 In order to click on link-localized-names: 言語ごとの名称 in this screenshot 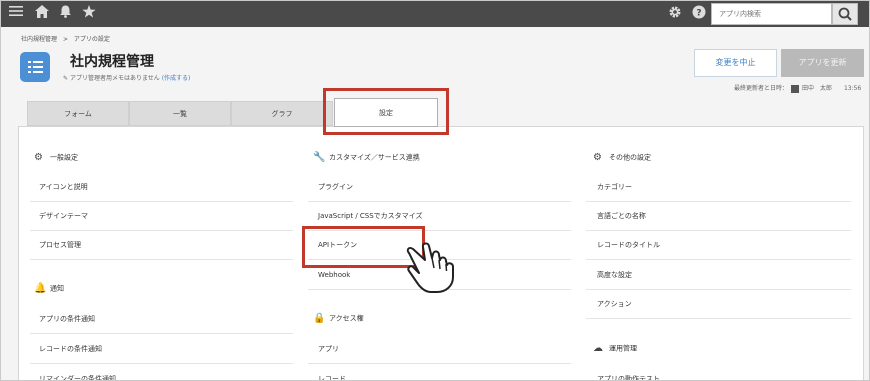, I will do `click(718, 216)`.